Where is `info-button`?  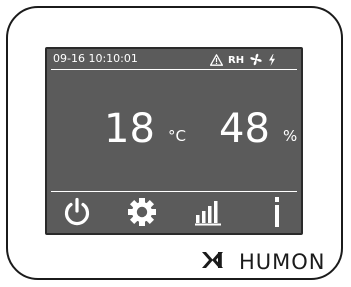
info-button is located at coordinates (277, 214).